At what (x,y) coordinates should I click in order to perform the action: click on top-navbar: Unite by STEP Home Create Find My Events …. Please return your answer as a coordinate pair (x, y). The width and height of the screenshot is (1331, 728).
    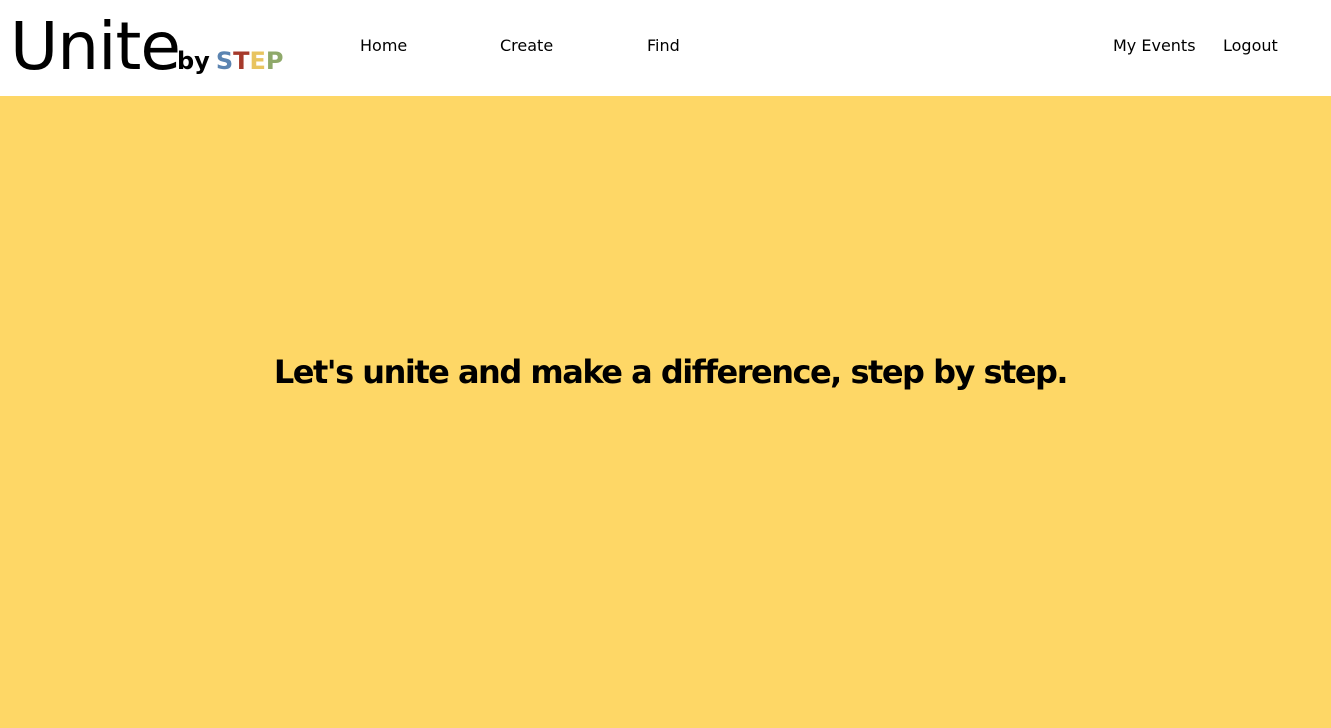
    Looking at the image, I should click on (665, 48).